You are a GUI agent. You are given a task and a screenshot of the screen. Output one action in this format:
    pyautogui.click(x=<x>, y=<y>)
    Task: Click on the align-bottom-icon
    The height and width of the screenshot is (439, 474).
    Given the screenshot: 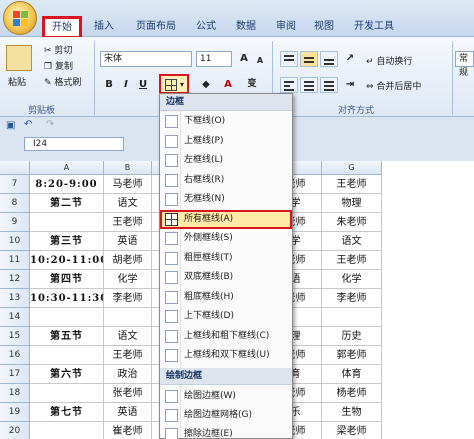 What is the action you would take?
    pyautogui.click(x=329, y=59)
    